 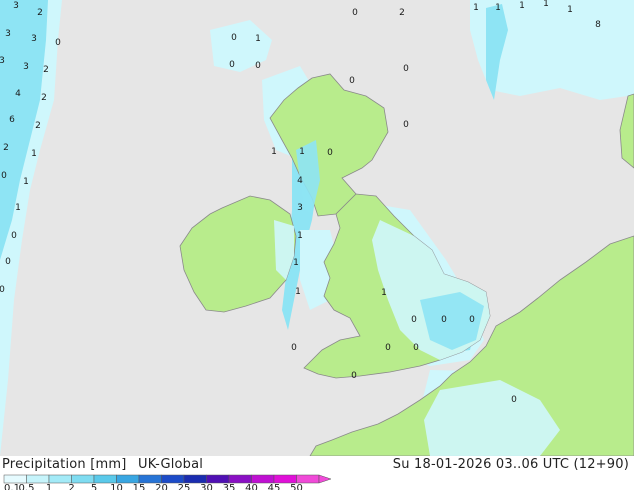 What do you see at coordinates (171, 464) in the screenshot?
I see `model-name: UK-Global` at bounding box center [171, 464].